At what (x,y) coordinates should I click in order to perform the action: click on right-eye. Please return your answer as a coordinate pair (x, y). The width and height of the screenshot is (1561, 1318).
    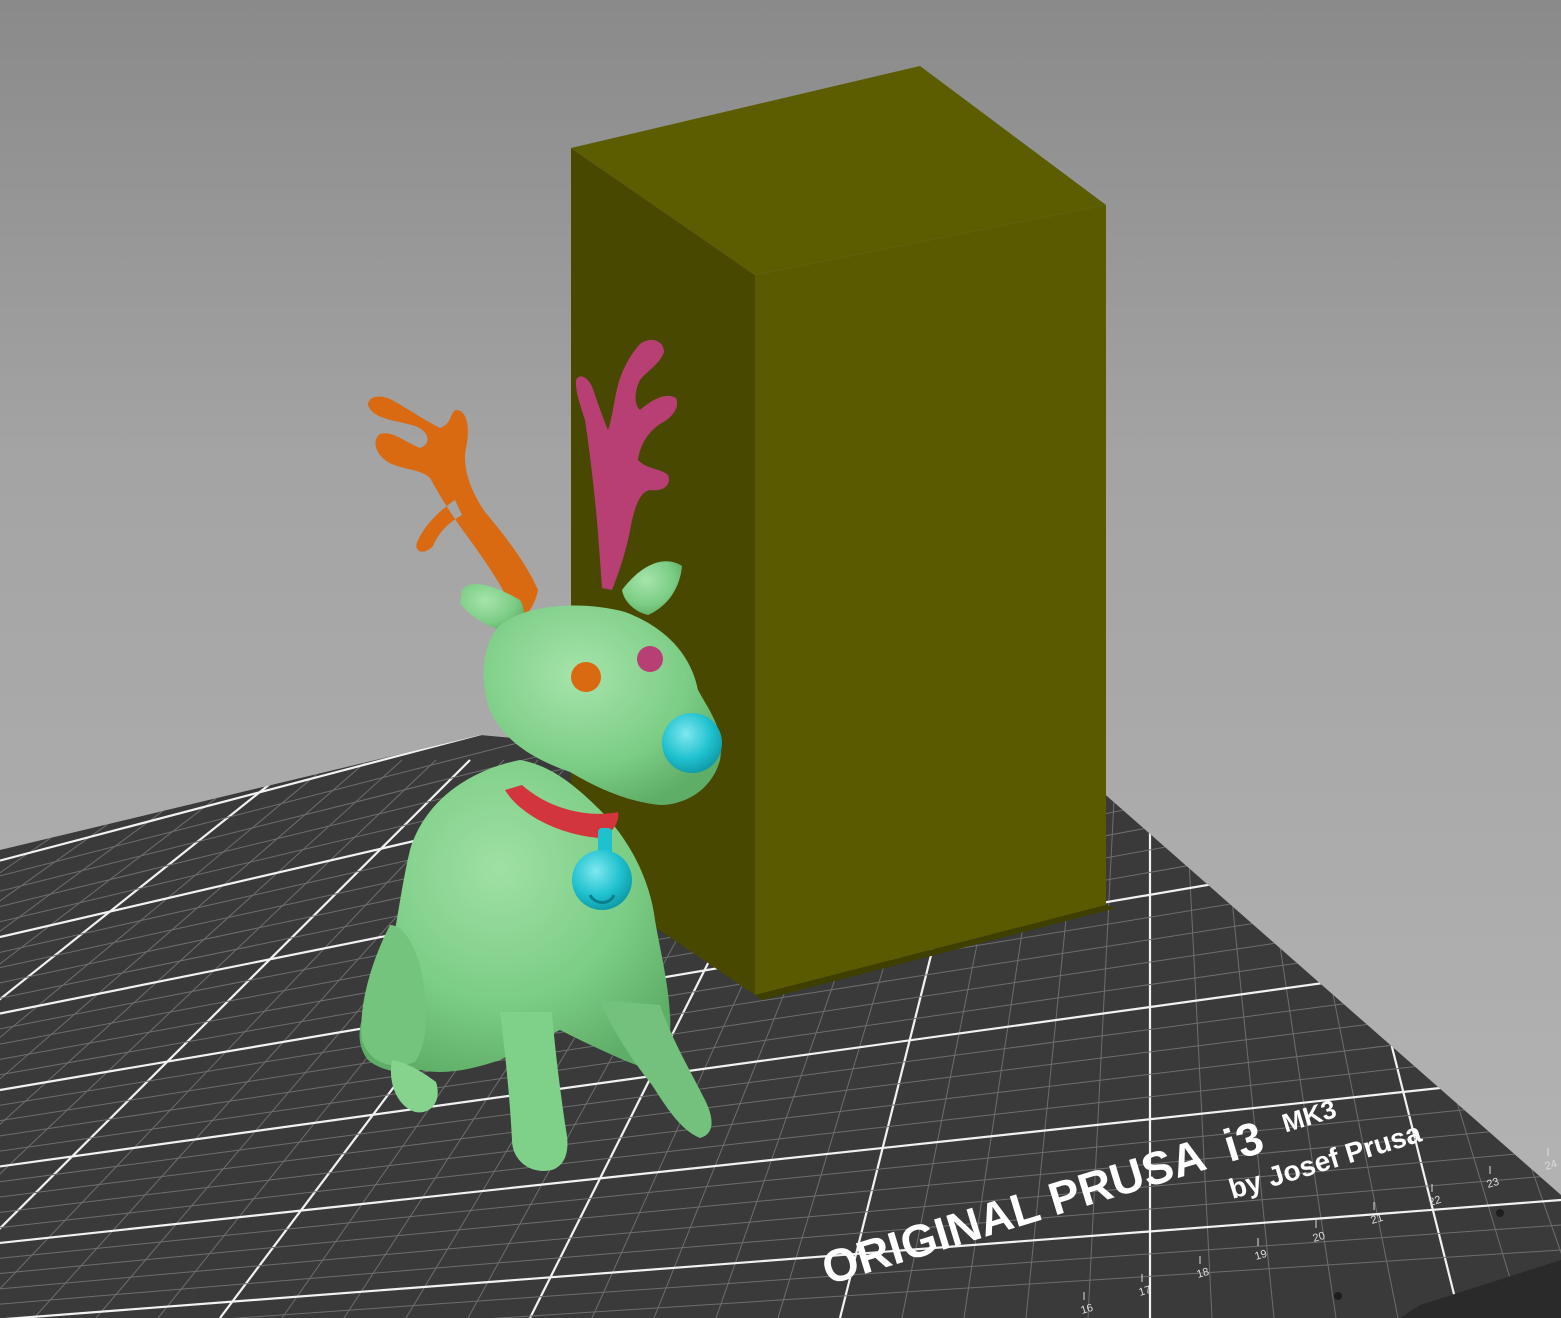
    Looking at the image, I should click on (650, 659).